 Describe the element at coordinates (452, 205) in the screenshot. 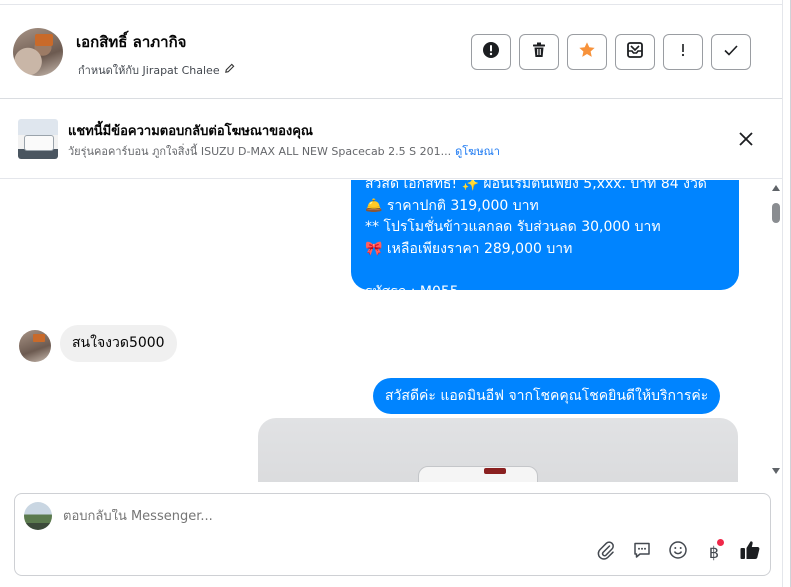

I see `message-line: 🛎️ ราคาปกติ 319,000 บาท` at that location.